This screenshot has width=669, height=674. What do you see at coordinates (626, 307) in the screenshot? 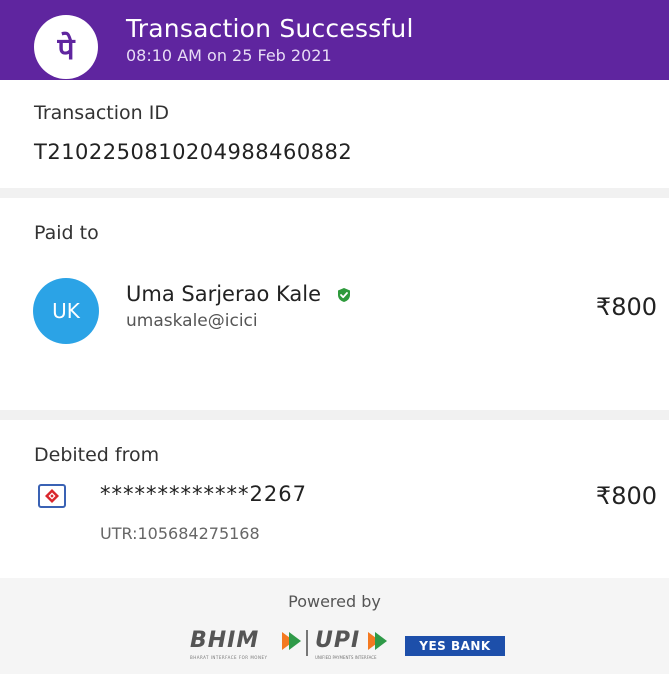
I see `paid-amount: ₹800` at bounding box center [626, 307].